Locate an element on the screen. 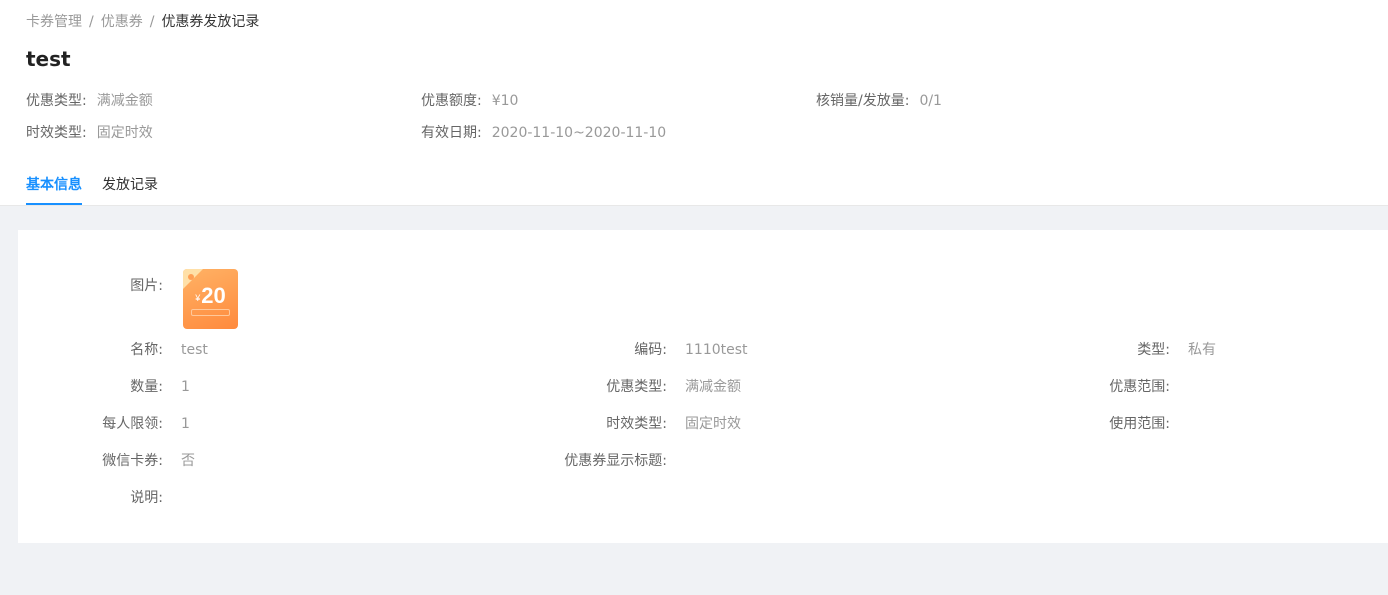  discount-type-label: 优惠类型: is located at coordinates (636, 387).